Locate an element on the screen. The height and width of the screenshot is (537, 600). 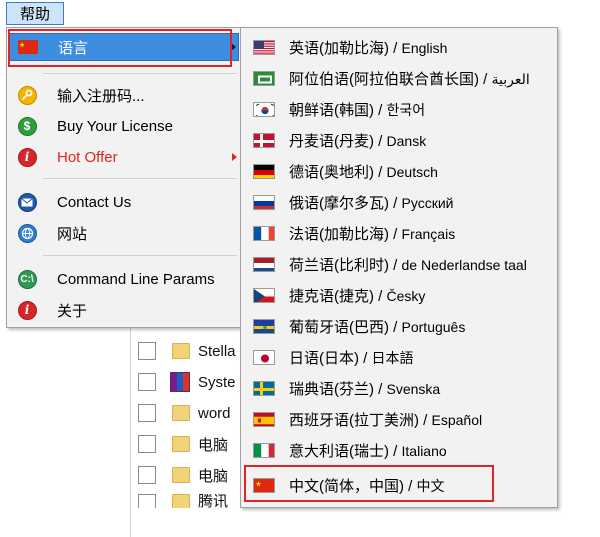
language-item-label: 英语(加勒比海) / English is located at coordinates (368, 47).